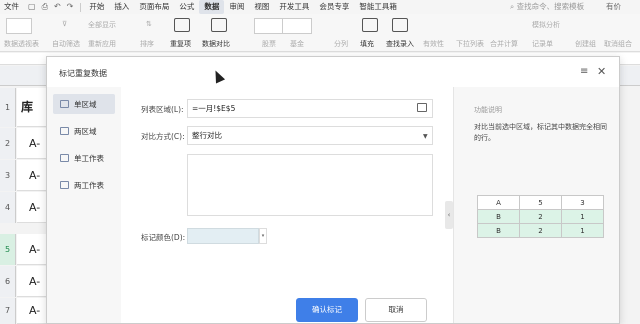 This screenshot has height=324, width=640. What do you see at coordinates (422, 107) in the screenshot?
I see `range-picker-icon` at bounding box center [422, 107].